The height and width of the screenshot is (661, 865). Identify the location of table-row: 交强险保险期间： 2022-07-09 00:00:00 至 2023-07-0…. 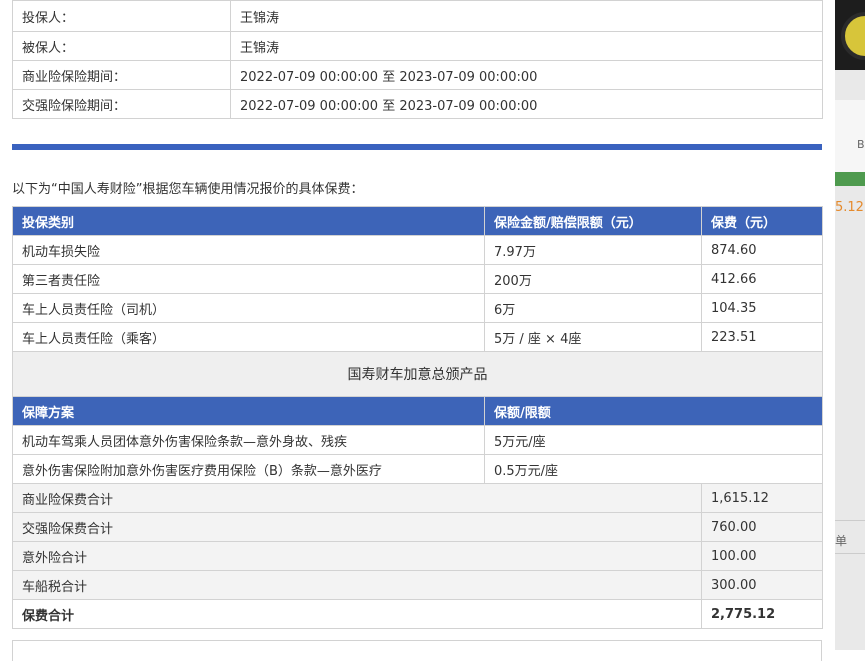
(417, 104).